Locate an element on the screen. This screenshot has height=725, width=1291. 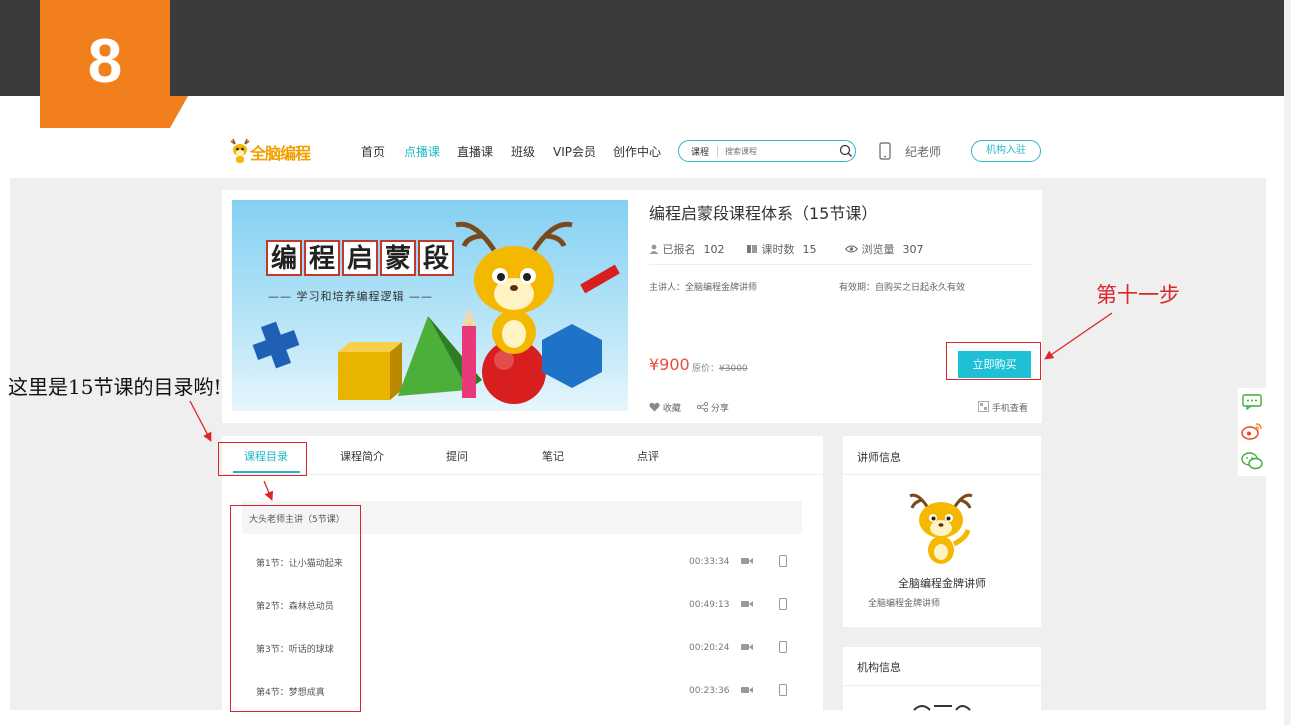
deer-logo-icon is located at coordinates (240, 150).